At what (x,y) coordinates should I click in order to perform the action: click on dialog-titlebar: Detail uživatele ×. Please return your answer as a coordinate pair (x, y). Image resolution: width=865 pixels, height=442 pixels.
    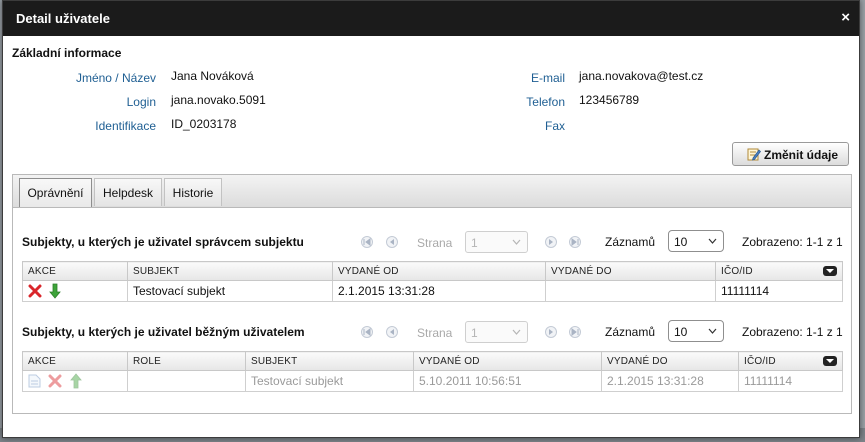
    Looking at the image, I should click on (431, 18).